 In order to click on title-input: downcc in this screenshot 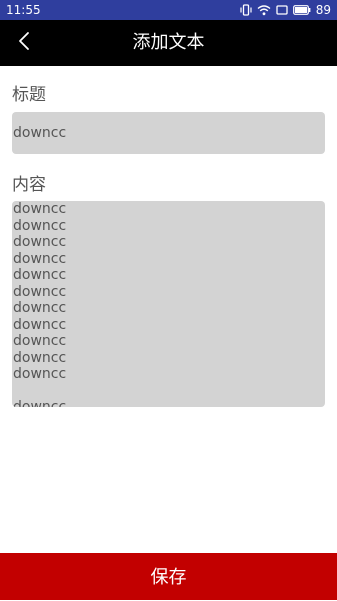, I will do `click(168, 133)`.